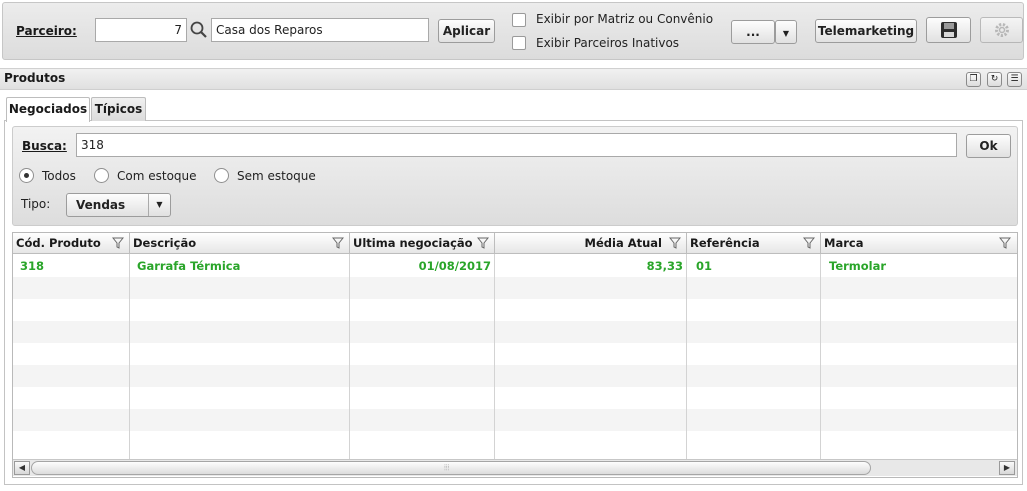  I want to click on scroll-right-icon: ▶, so click(1007, 468).